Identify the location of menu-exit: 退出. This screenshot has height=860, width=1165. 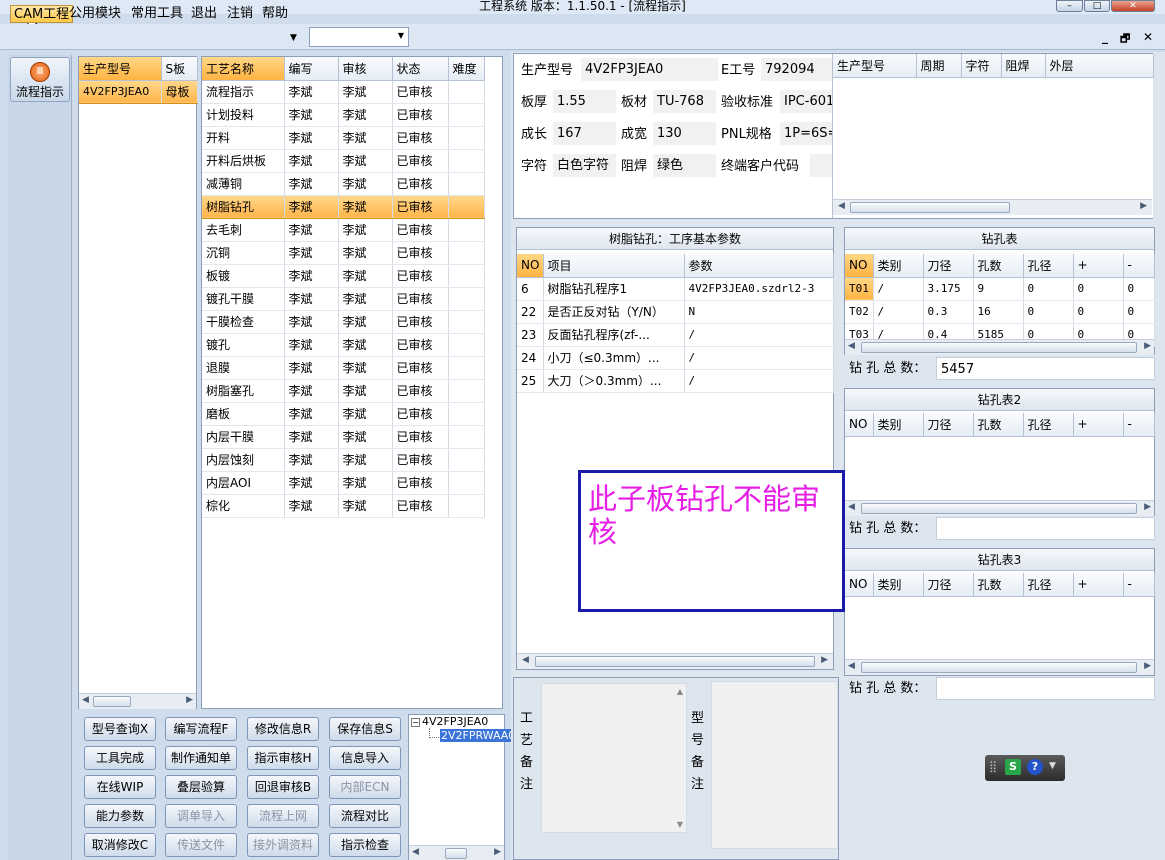
(204, 14).